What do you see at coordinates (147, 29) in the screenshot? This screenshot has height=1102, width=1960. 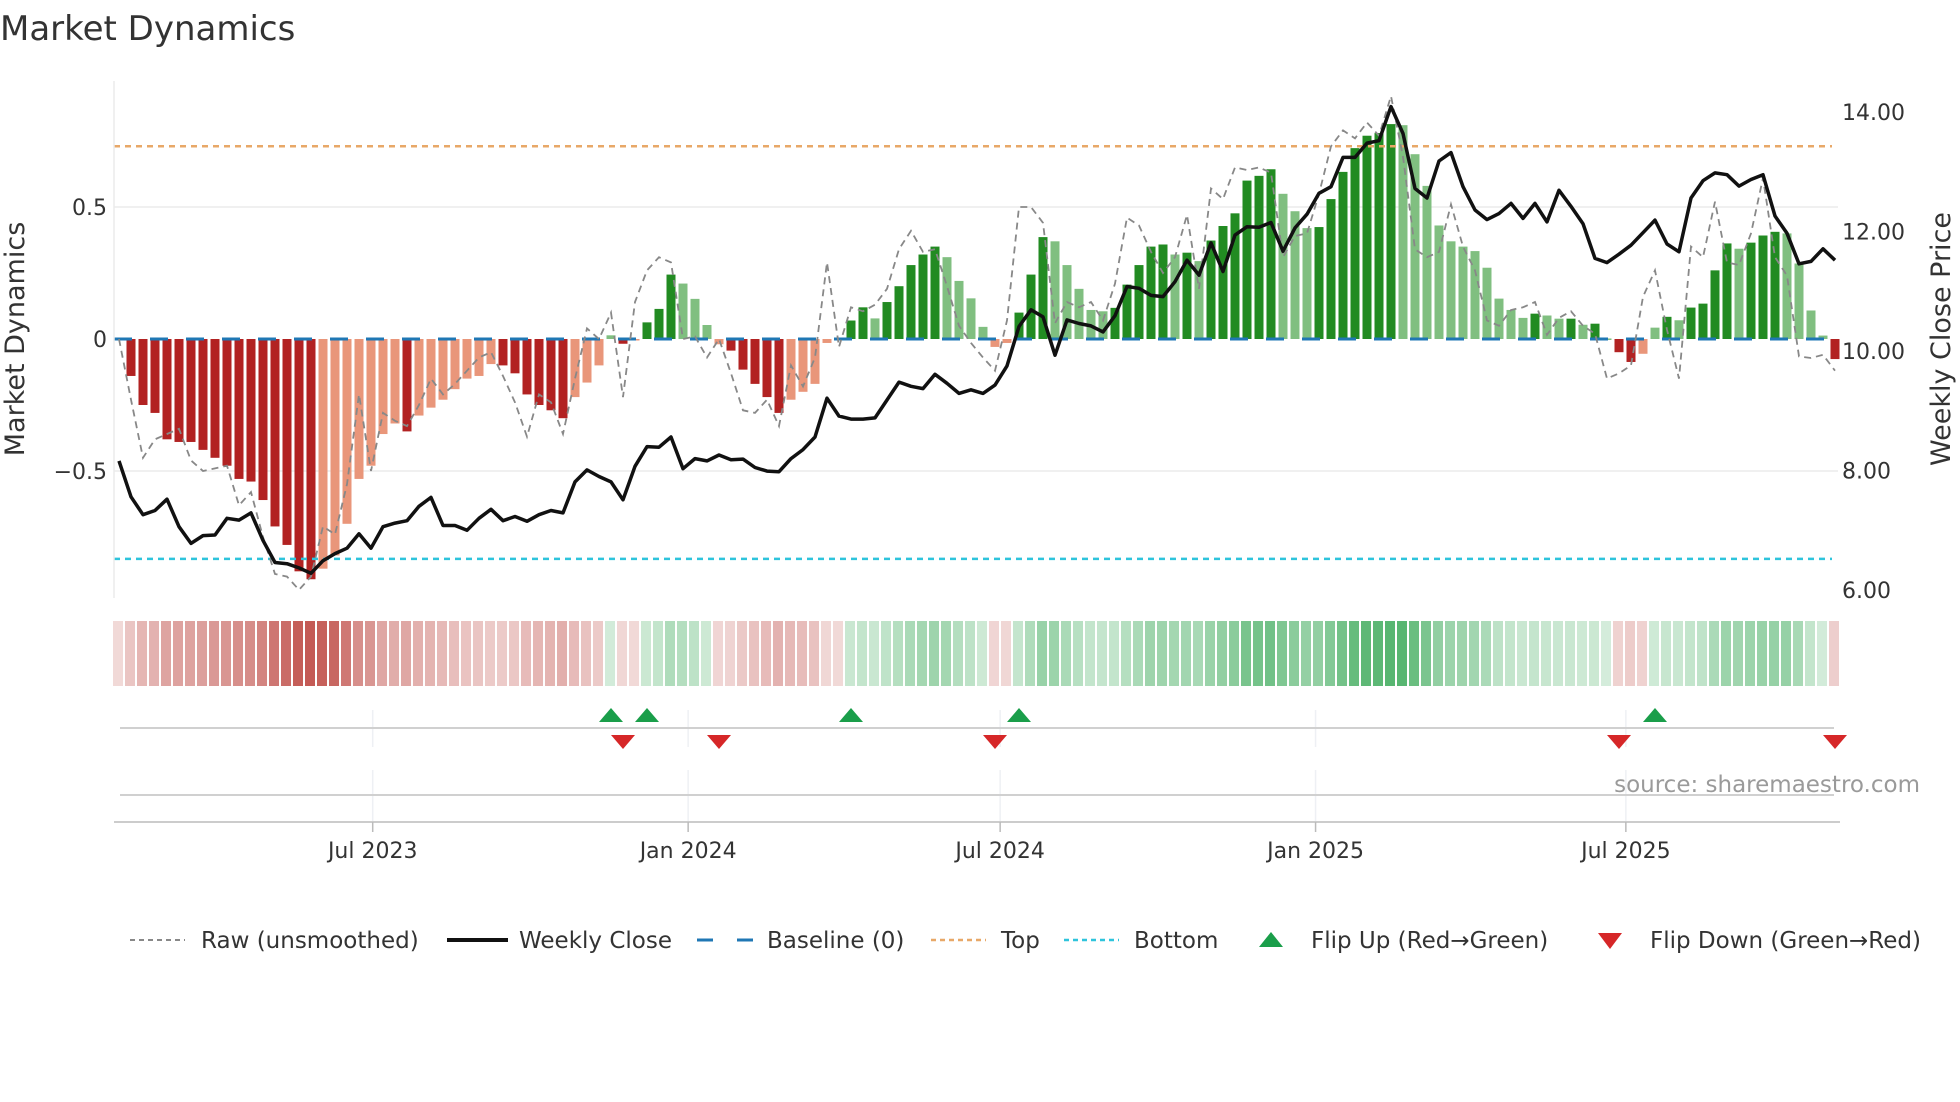 I see `chart-title: Market Dynamics` at bounding box center [147, 29].